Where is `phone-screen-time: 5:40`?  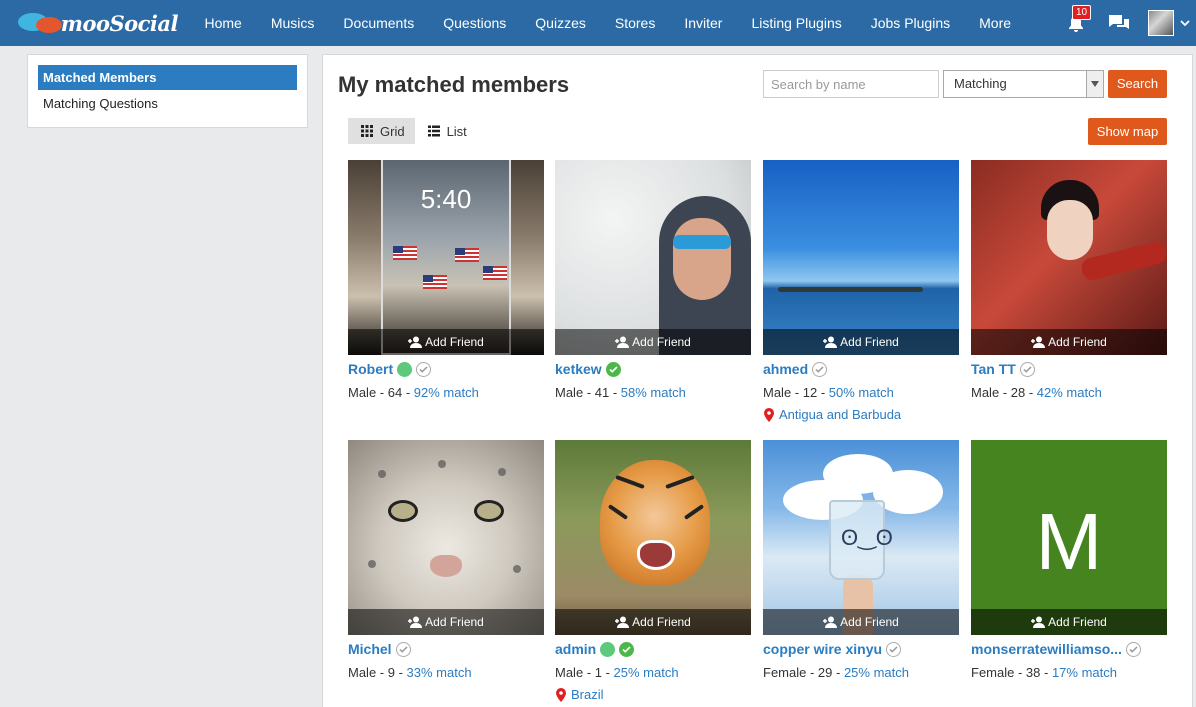 phone-screen-time: 5:40 is located at coordinates (446, 199).